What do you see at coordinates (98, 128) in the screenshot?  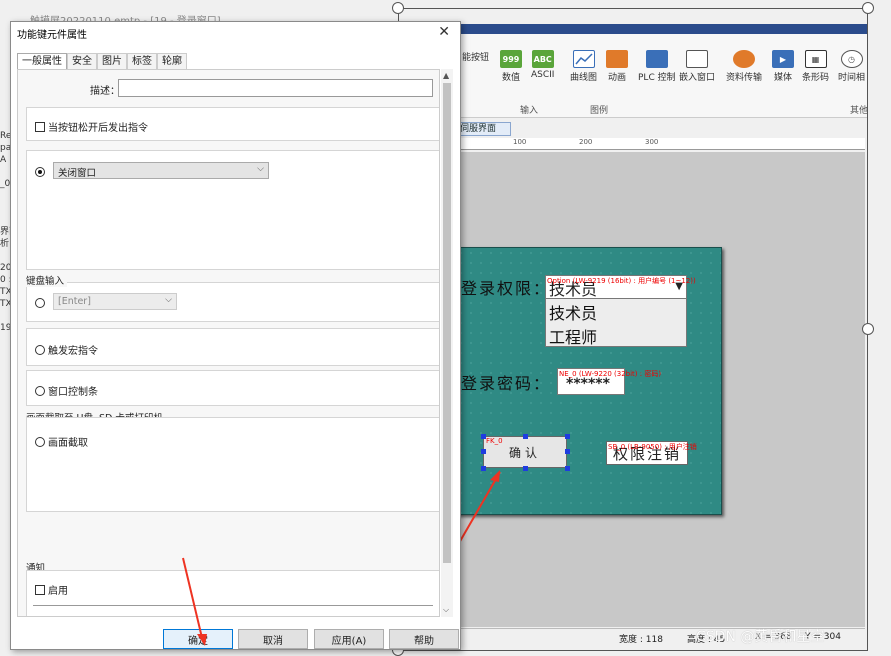 I see `release-checkbox-label: 当按钮松开后发出指令` at bounding box center [98, 128].